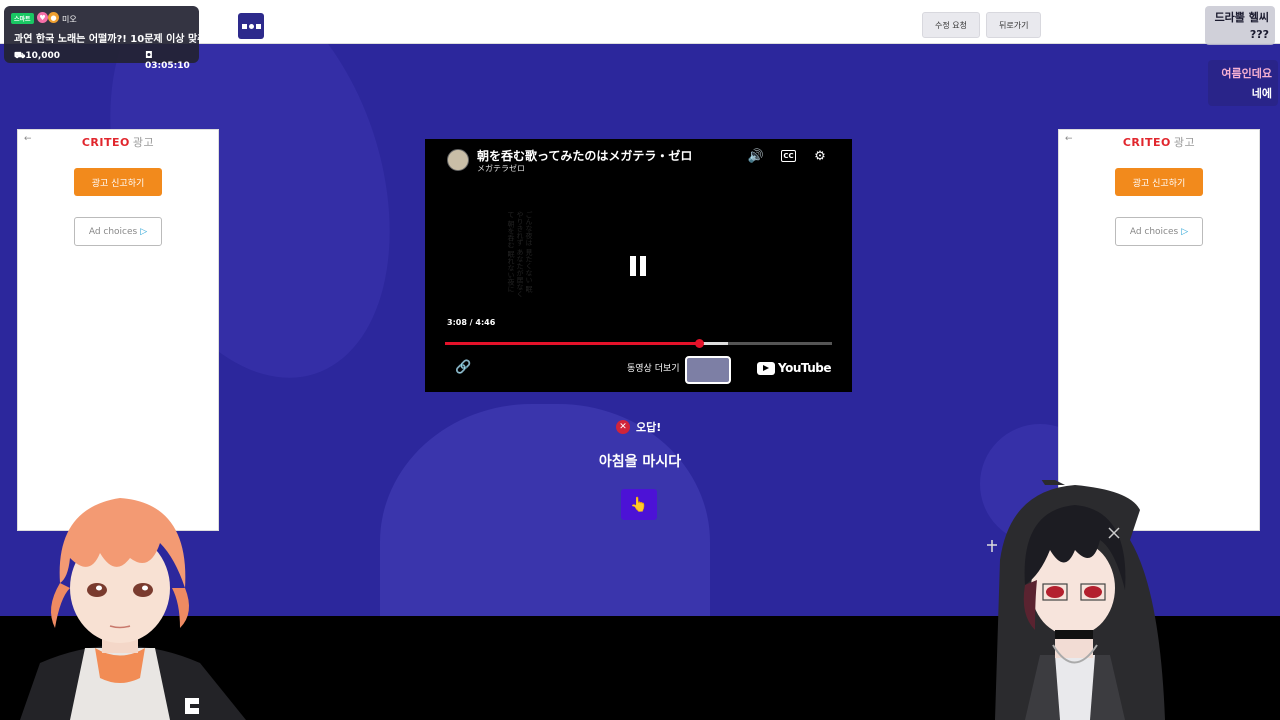  I want to click on result-status: ✕ 오답!, so click(638, 427).